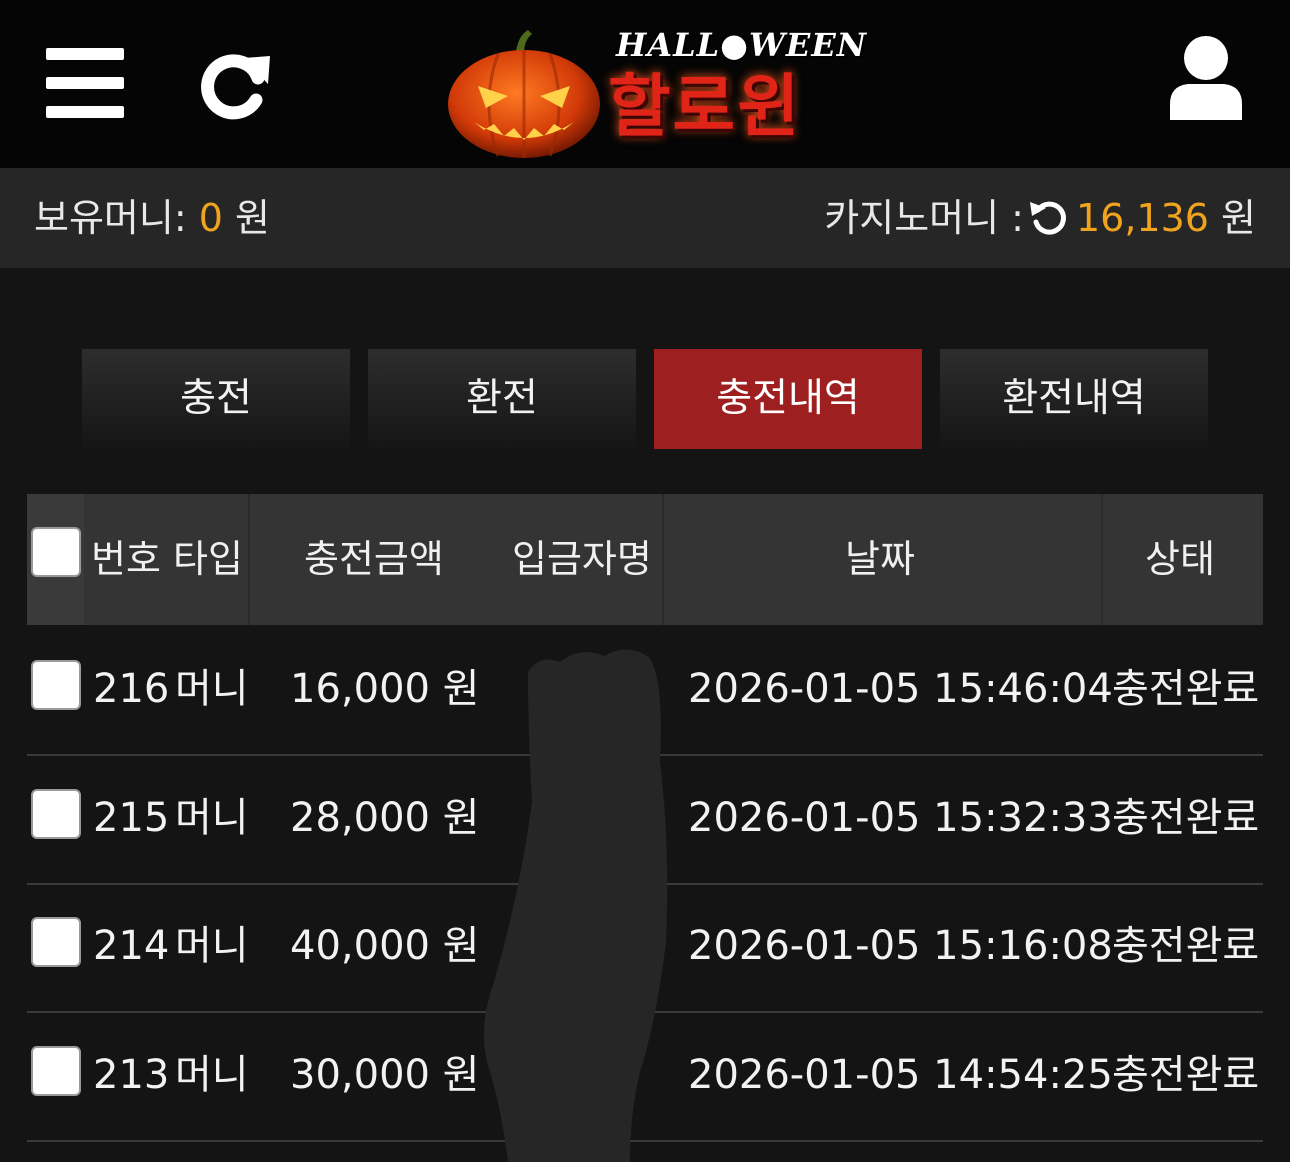  What do you see at coordinates (1180, 559) in the screenshot?
I see `column-header-status: 상태` at bounding box center [1180, 559].